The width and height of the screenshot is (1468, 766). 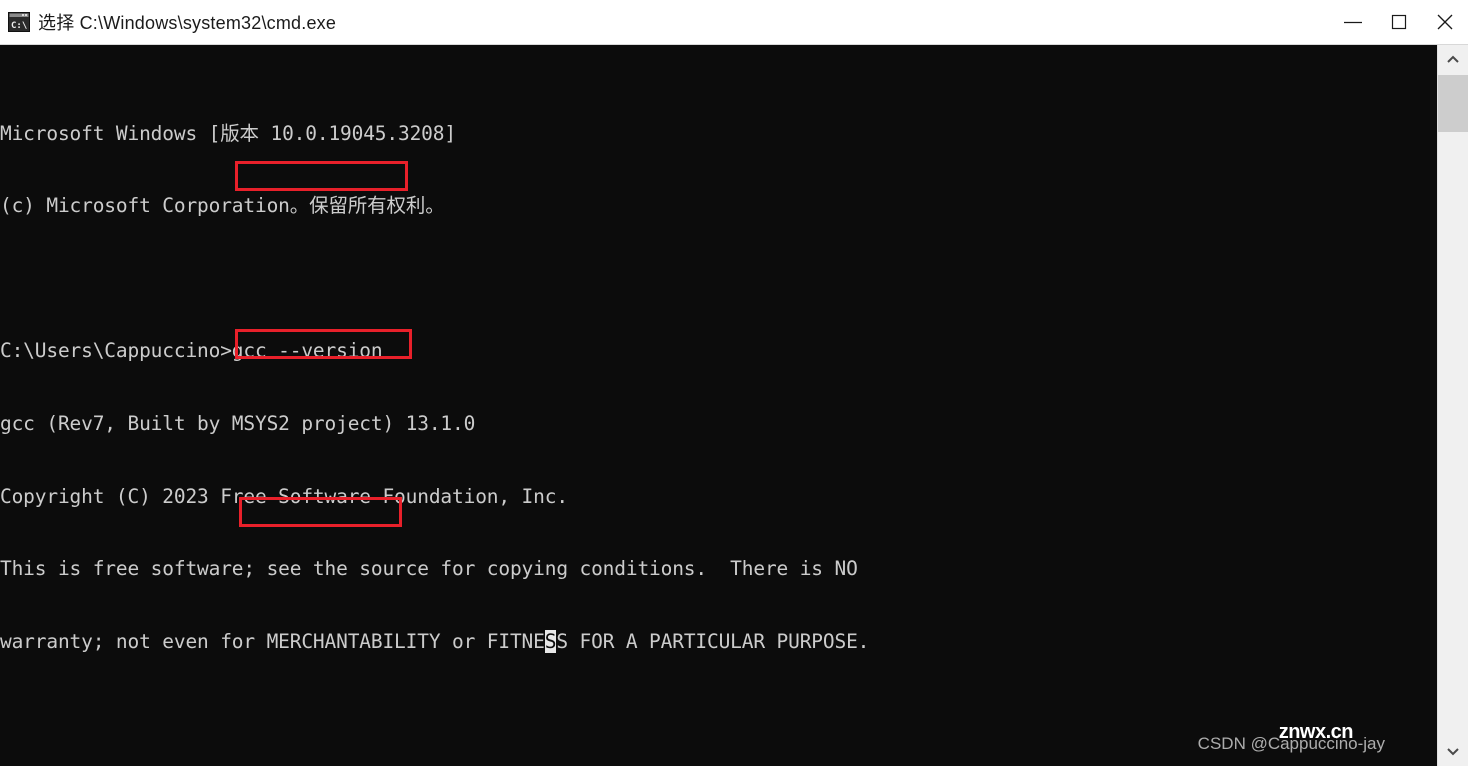 I want to click on scroll-up-icon, so click(x=1453, y=60).